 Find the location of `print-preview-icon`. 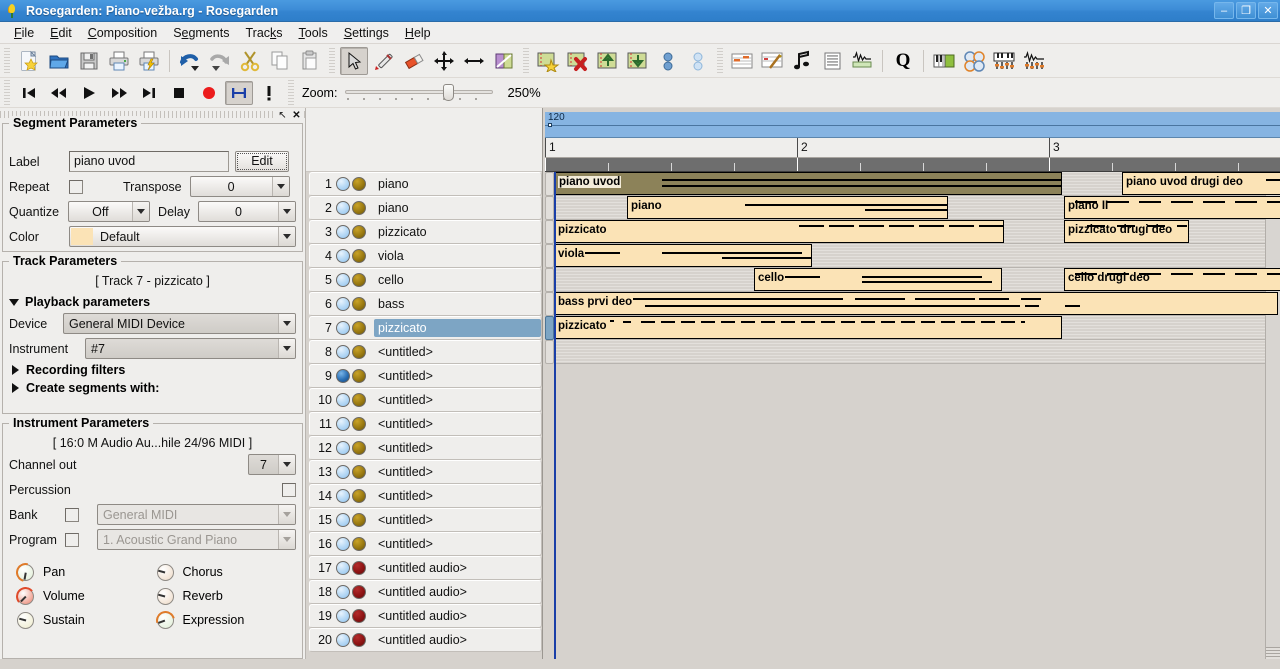

print-preview-icon is located at coordinates (149, 61).